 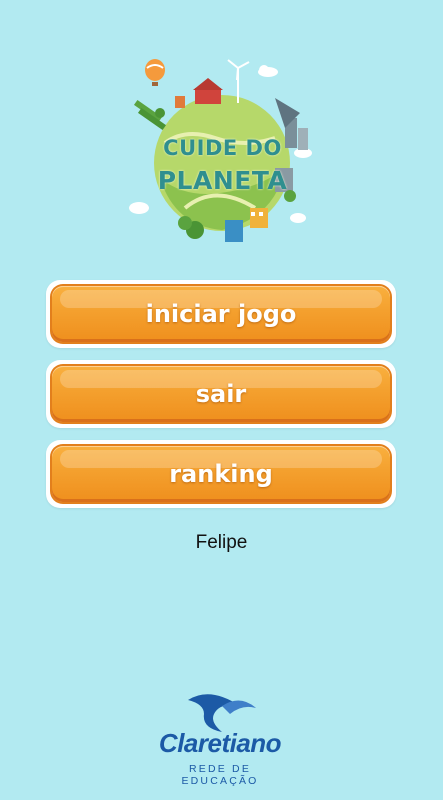 What do you see at coordinates (221, 542) in the screenshot?
I see `player-name: Felipe` at bounding box center [221, 542].